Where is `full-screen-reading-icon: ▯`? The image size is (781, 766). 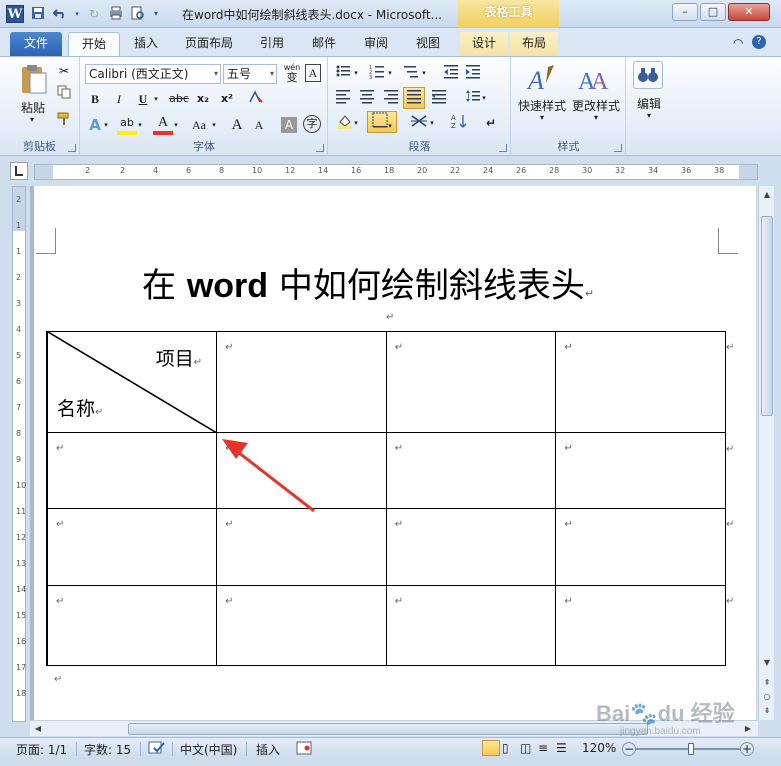 full-screen-reading-icon: ▯ is located at coordinates (505, 748).